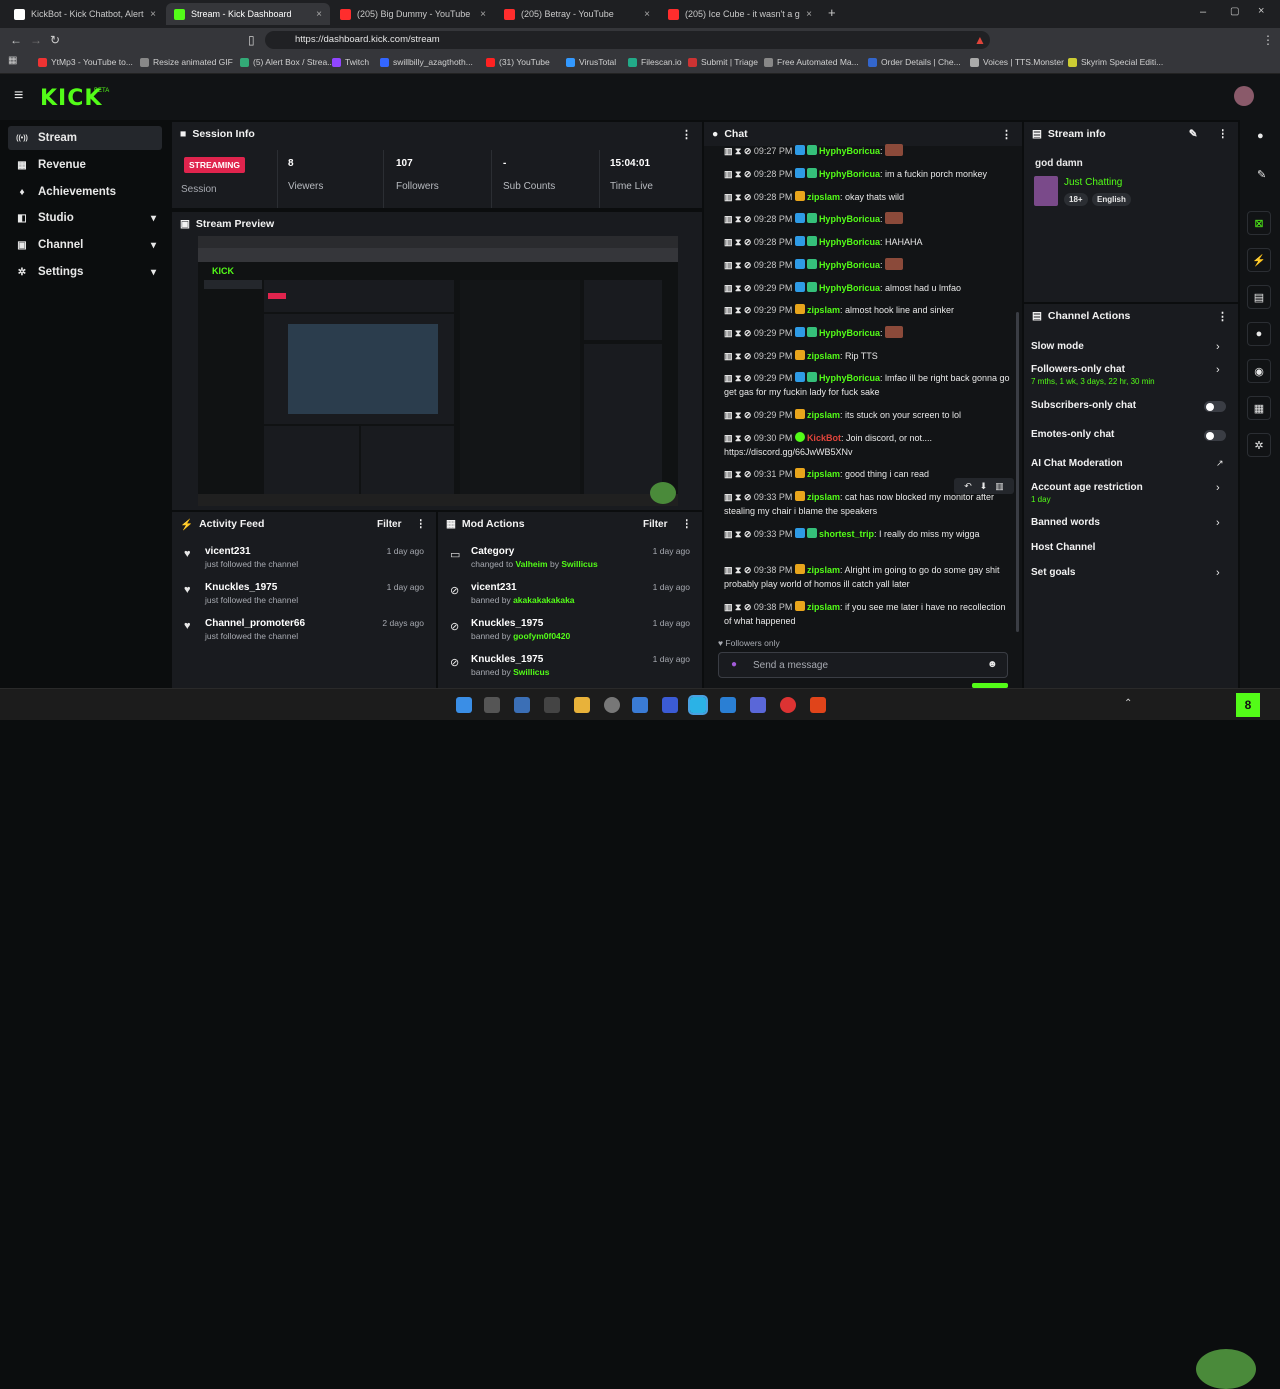  I want to click on bookmark-item: Resize animated GIF, so click(186, 62).